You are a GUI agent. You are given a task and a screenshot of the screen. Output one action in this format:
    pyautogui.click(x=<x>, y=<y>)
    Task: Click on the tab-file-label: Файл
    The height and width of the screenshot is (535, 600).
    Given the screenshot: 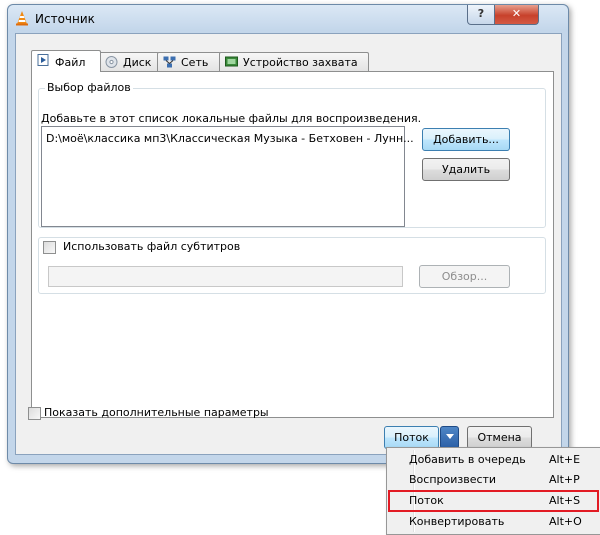 What is the action you would take?
    pyautogui.click(x=70, y=62)
    